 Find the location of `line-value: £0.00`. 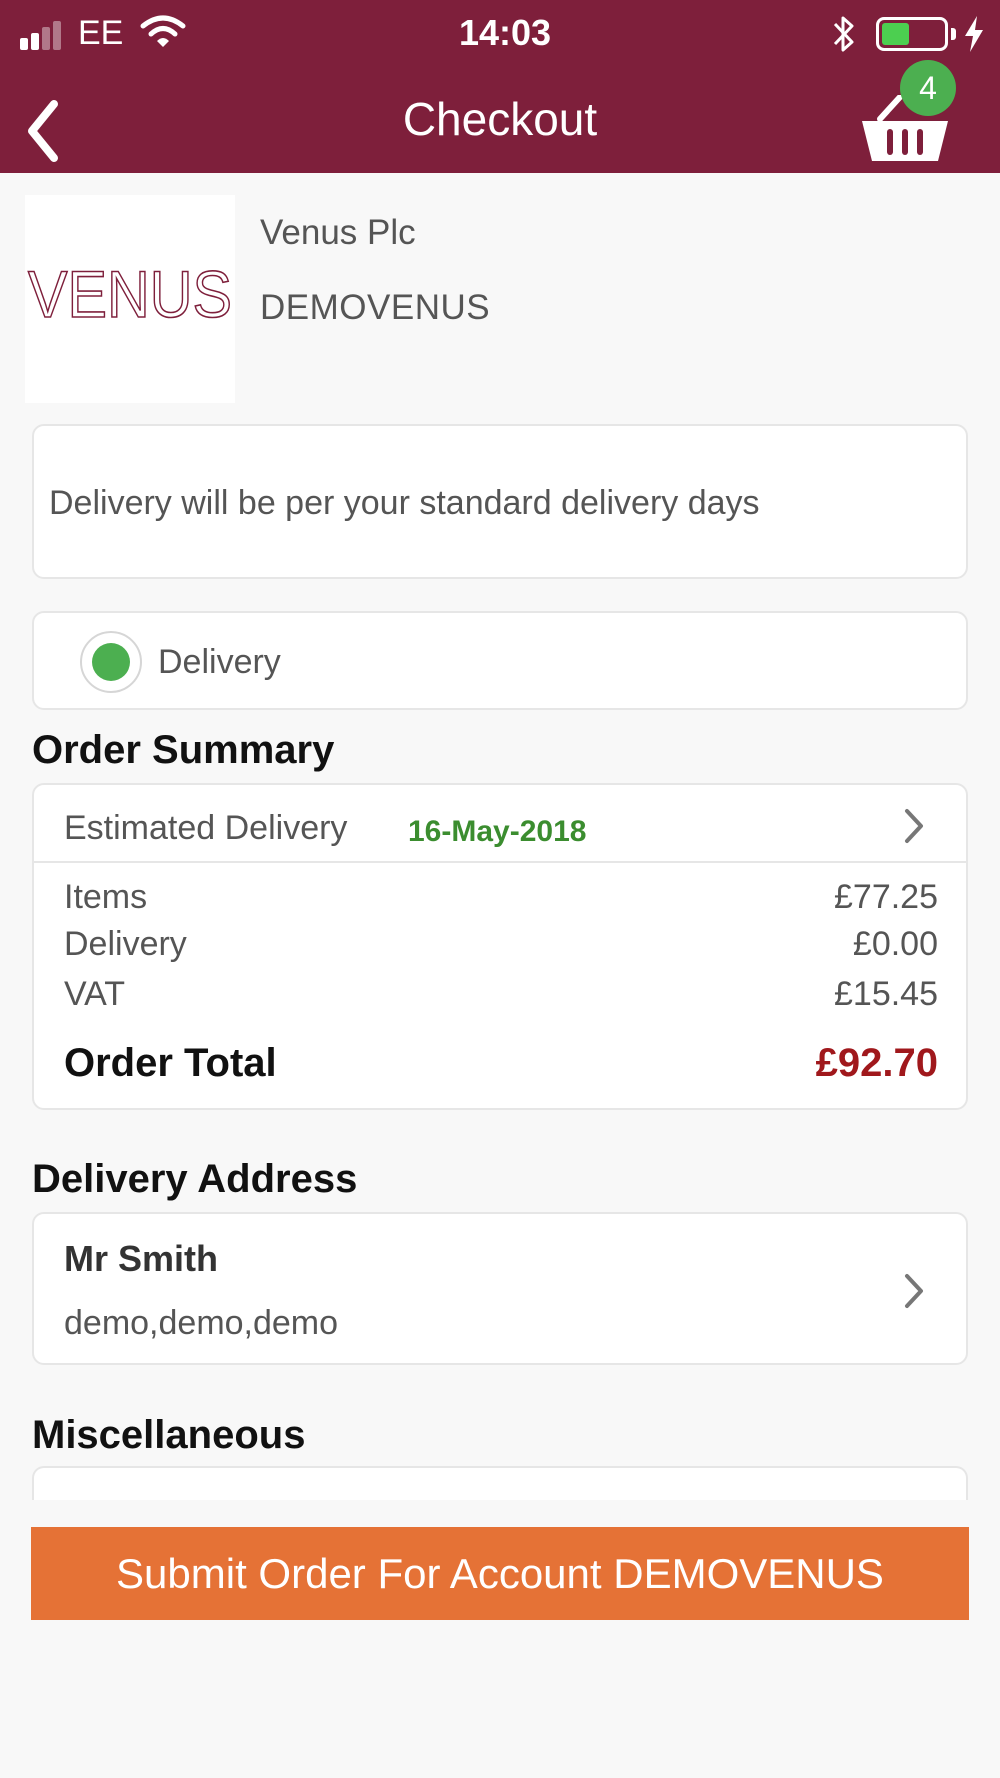

line-value: £0.00 is located at coordinates (895, 944).